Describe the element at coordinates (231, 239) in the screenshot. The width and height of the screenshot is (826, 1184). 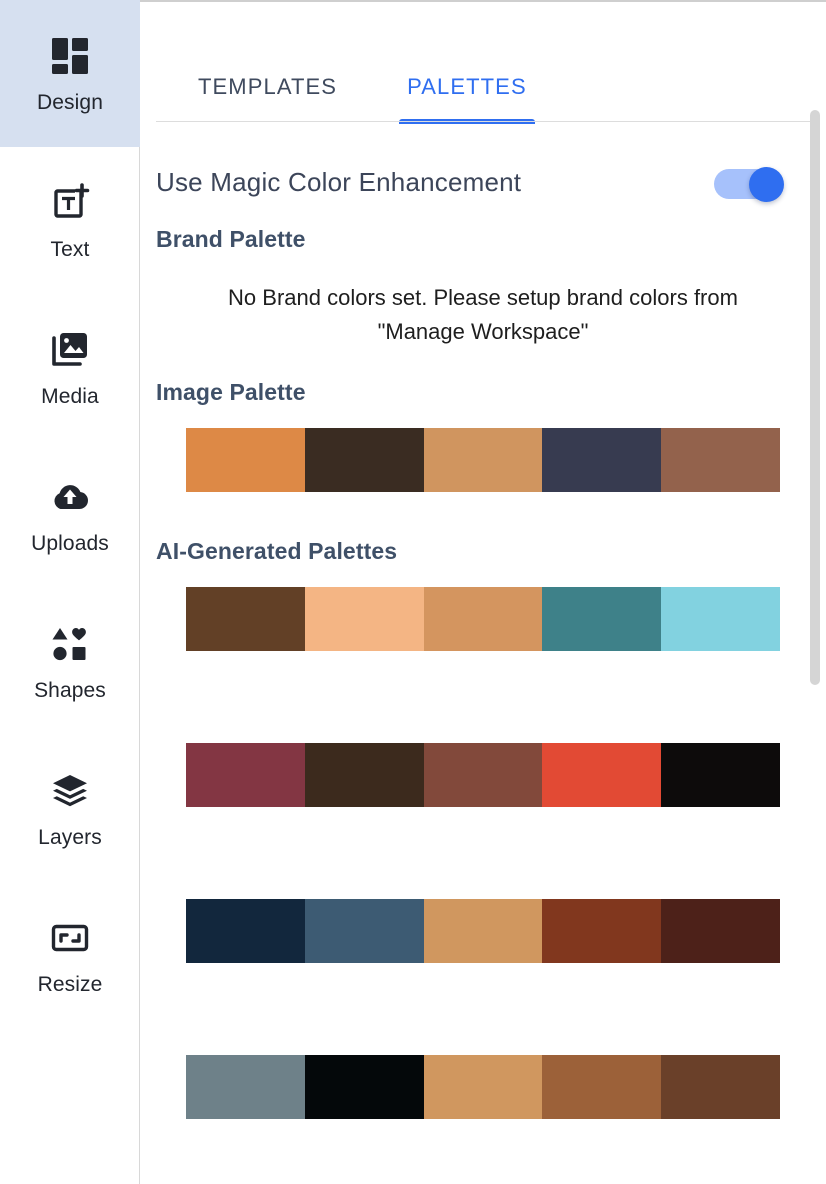
I see `brand-palette-title: Brand Palette` at that location.